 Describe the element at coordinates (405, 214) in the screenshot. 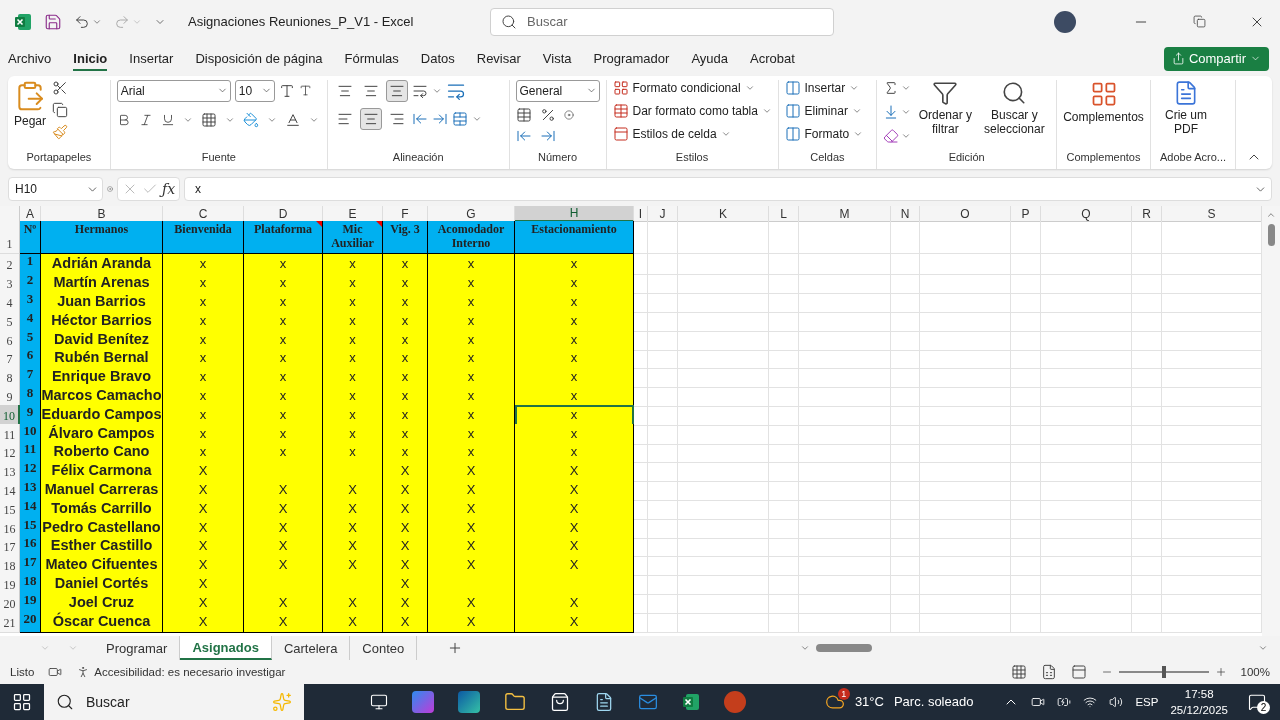

I see `column-header: F` at that location.